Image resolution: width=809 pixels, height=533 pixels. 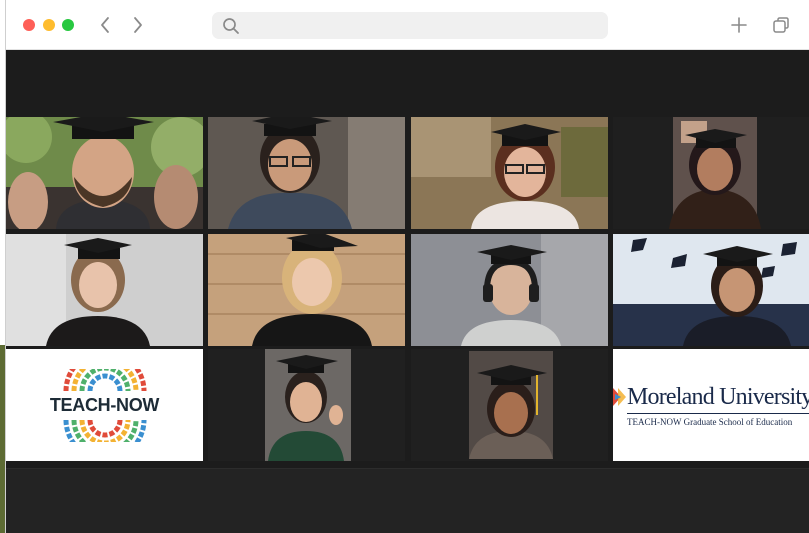 I want to click on moreland-divider, so click(x=718, y=413).